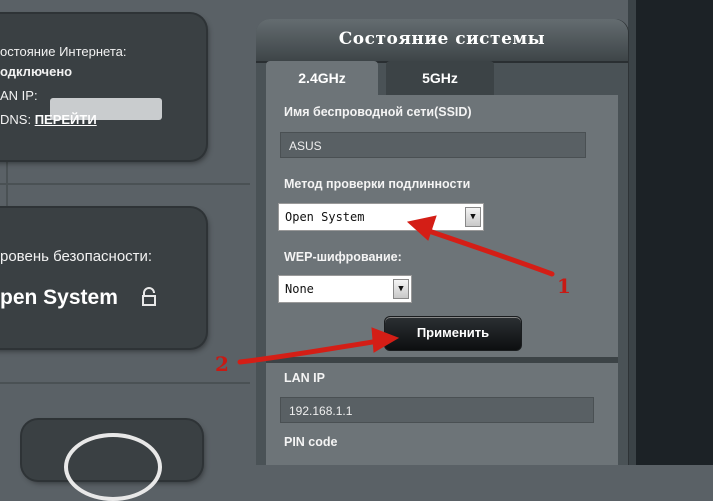 The image size is (713, 501). I want to click on arrow-2-shaft, so click(312, 351).